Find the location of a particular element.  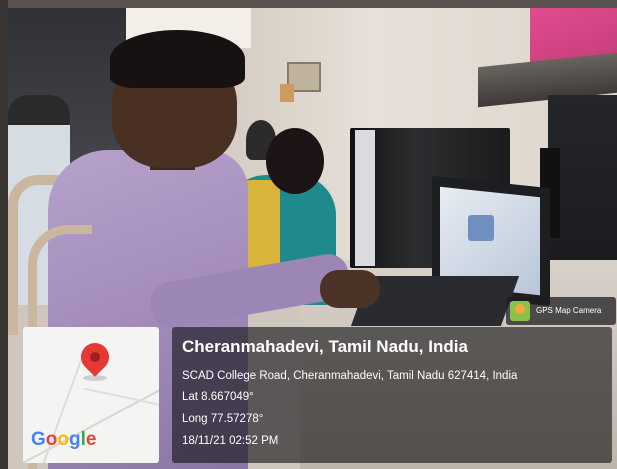

location-title: Cheranmahadevi, Tamil Nadu, India is located at coordinates (325, 346).